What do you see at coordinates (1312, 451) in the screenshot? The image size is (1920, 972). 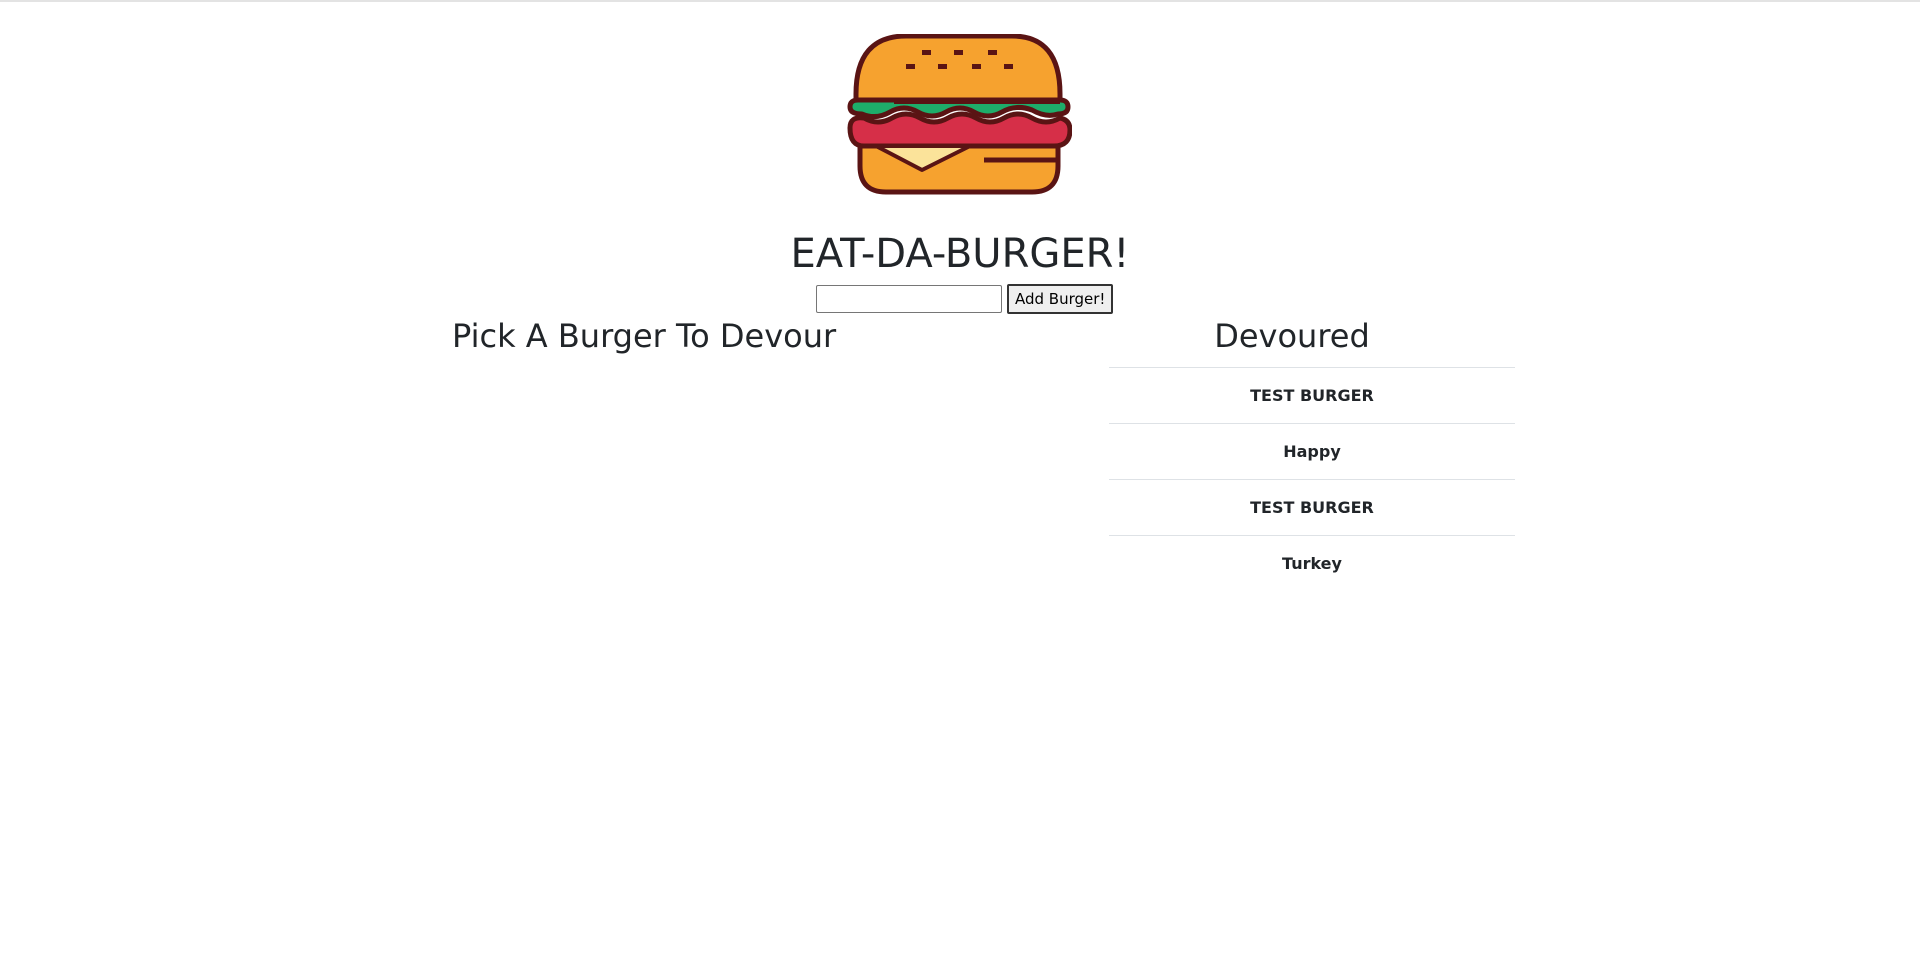 I see `devoured-item: Happy` at bounding box center [1312, 451].